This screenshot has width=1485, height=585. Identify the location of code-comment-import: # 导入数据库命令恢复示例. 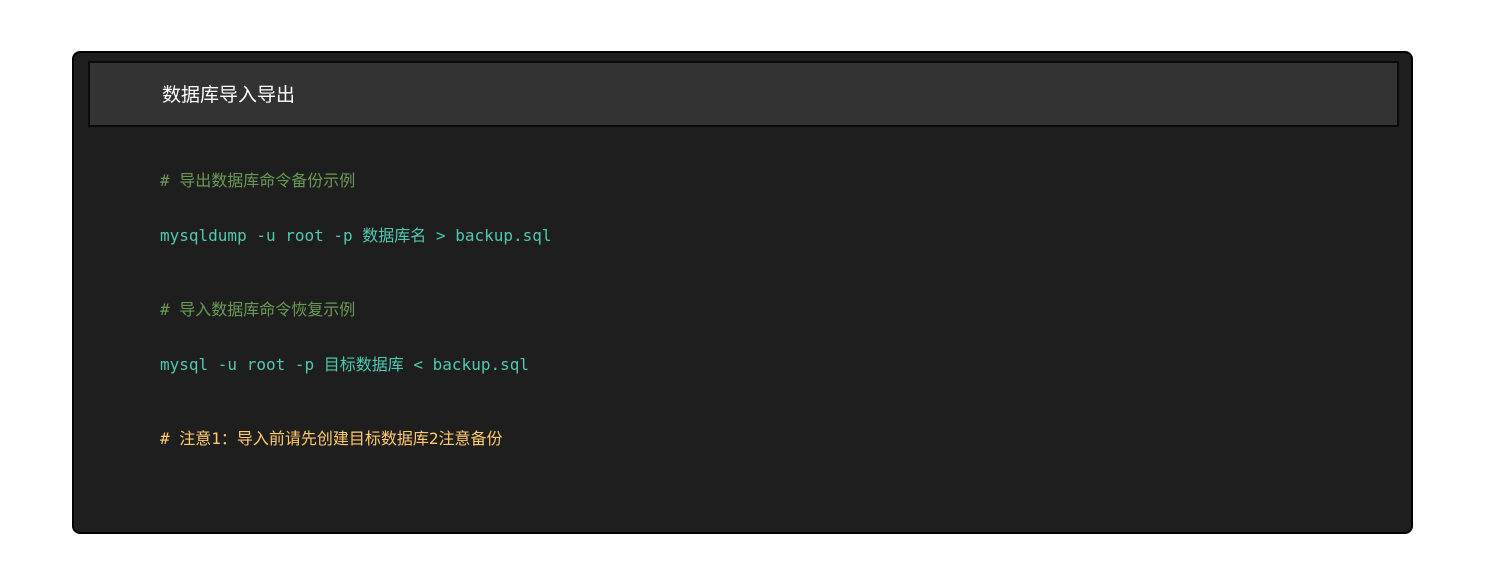
(258, 309).